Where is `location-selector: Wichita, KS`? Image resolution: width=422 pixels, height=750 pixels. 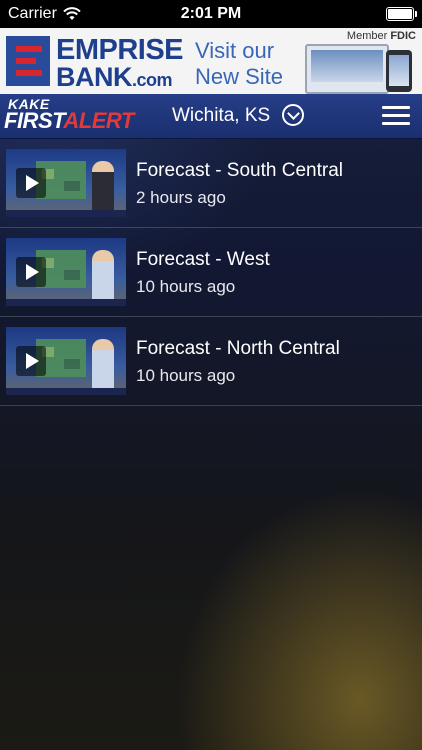 location-selector: Wichita, KS is located at coordinates (221, 116).